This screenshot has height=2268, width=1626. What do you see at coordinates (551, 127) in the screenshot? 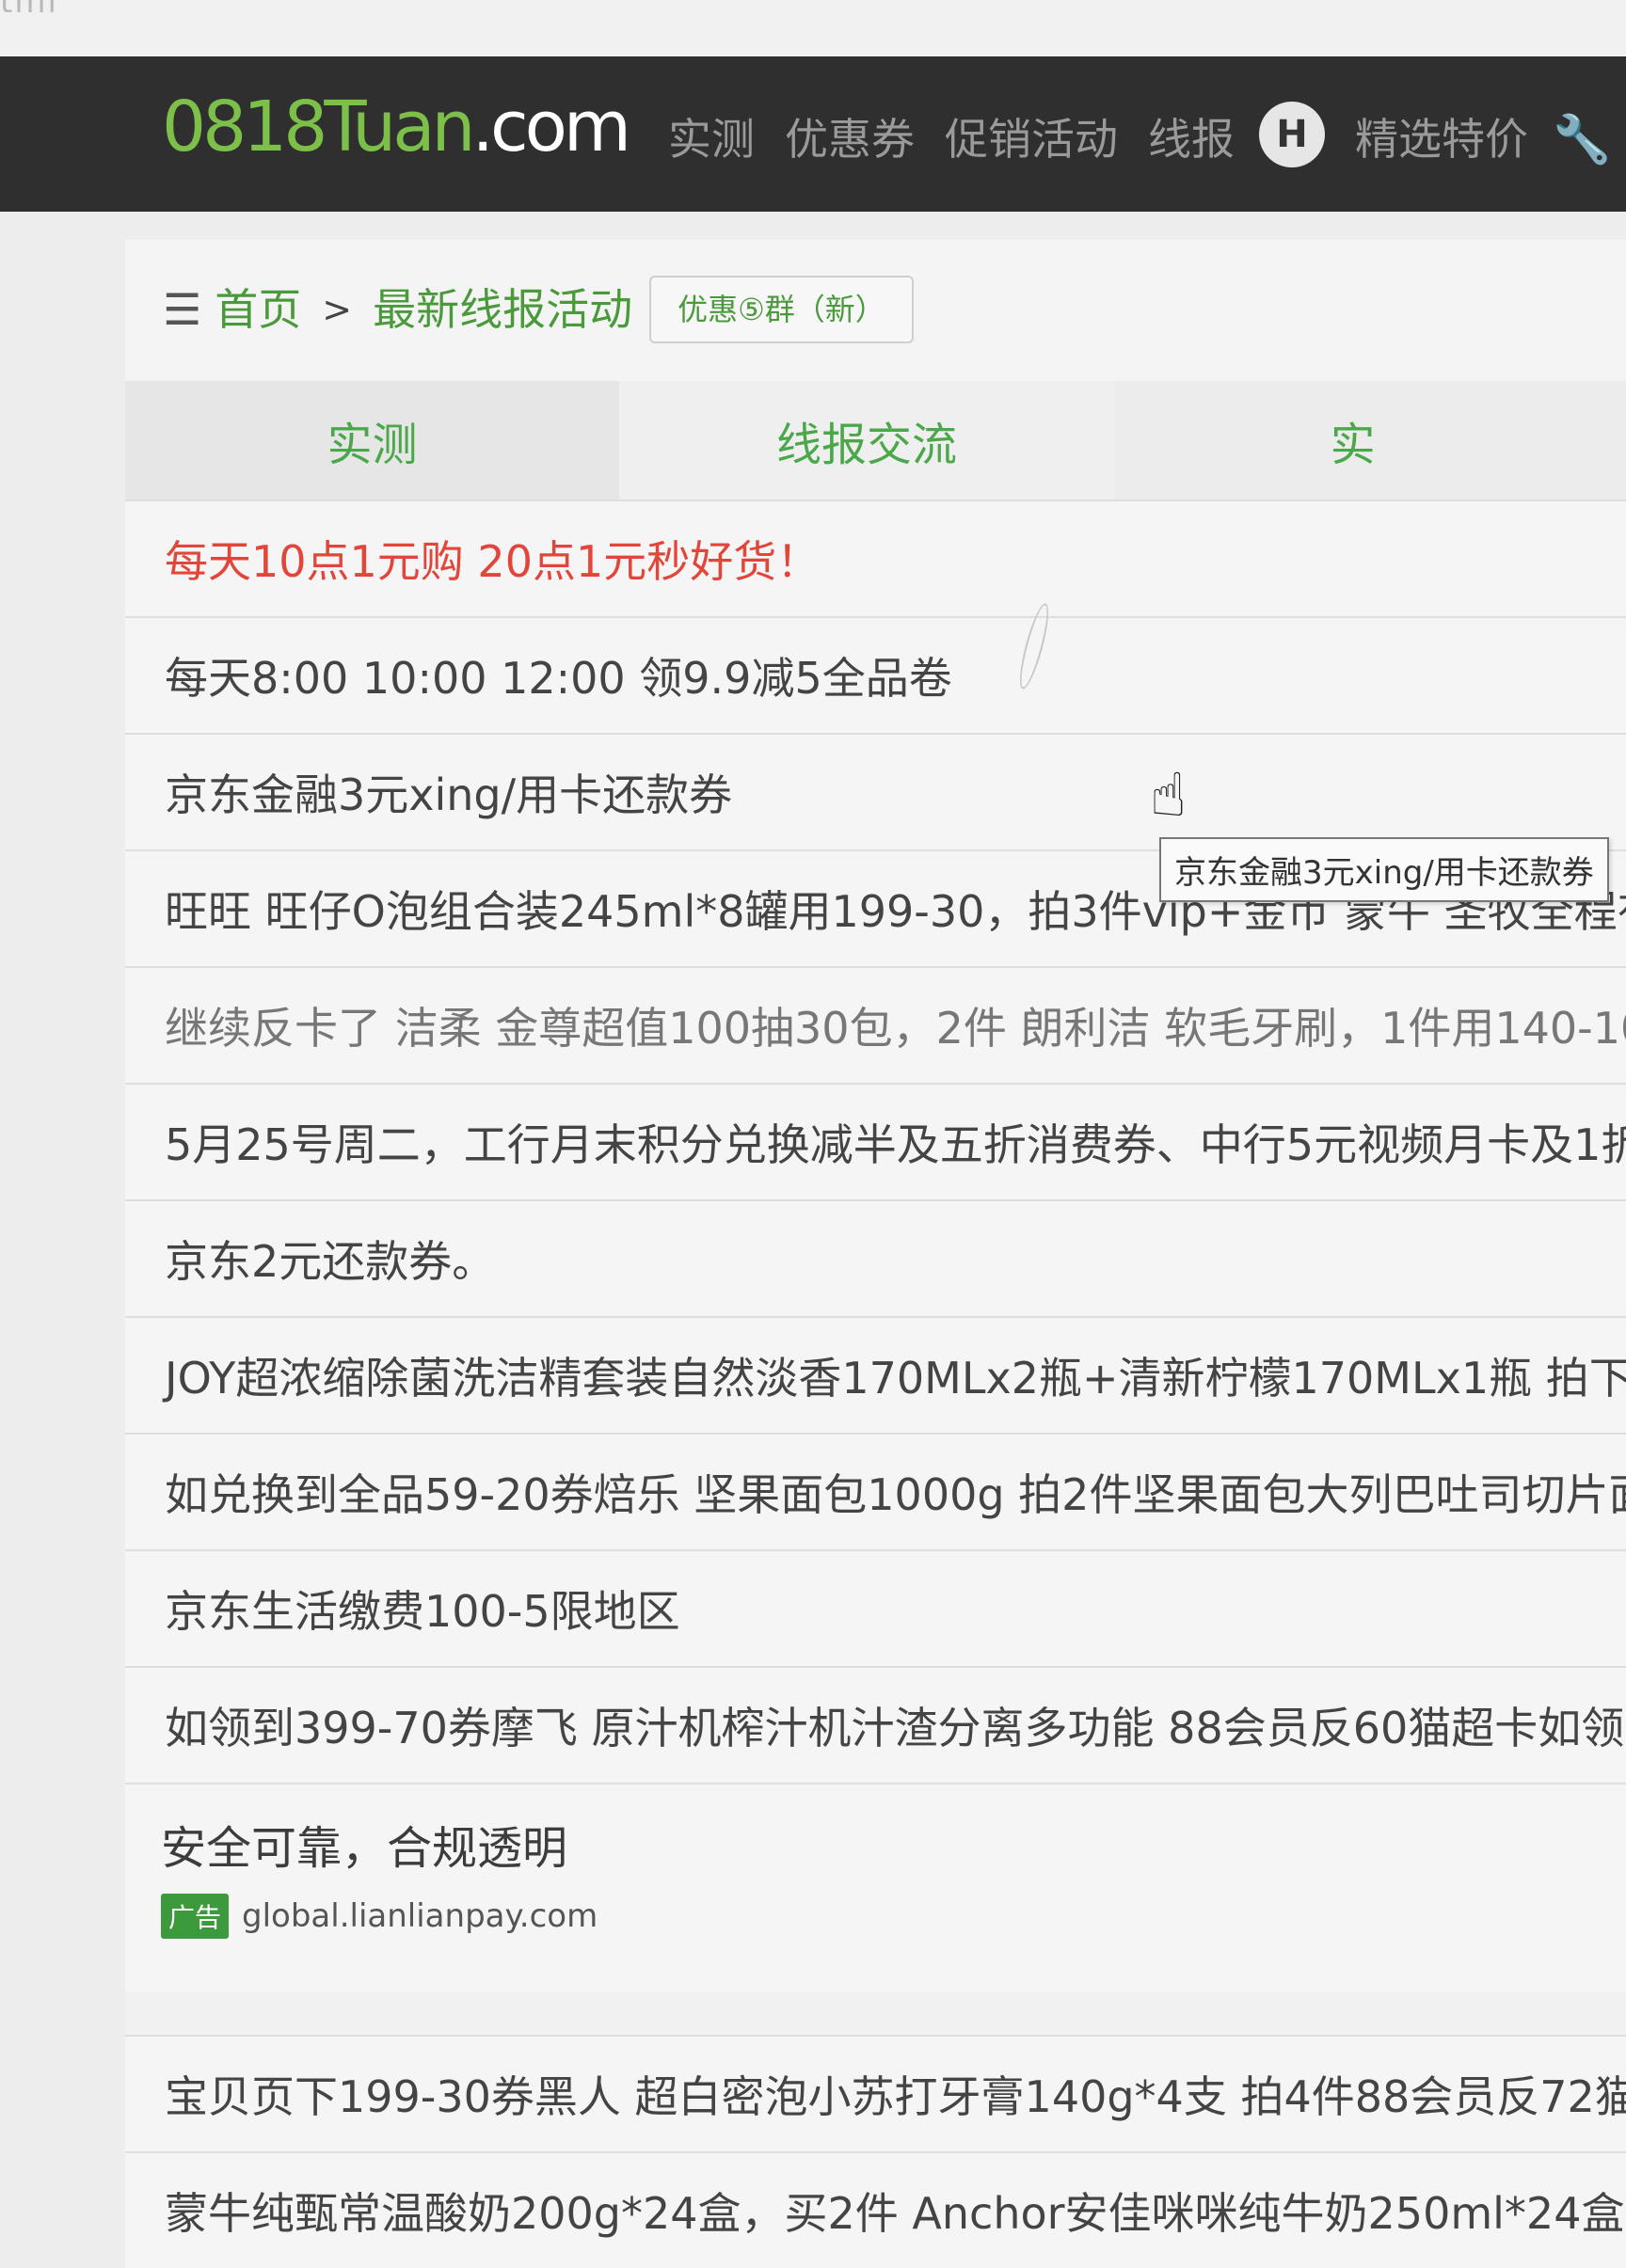
I see `logo-text-white: .com` at bounding box center [551, 127].